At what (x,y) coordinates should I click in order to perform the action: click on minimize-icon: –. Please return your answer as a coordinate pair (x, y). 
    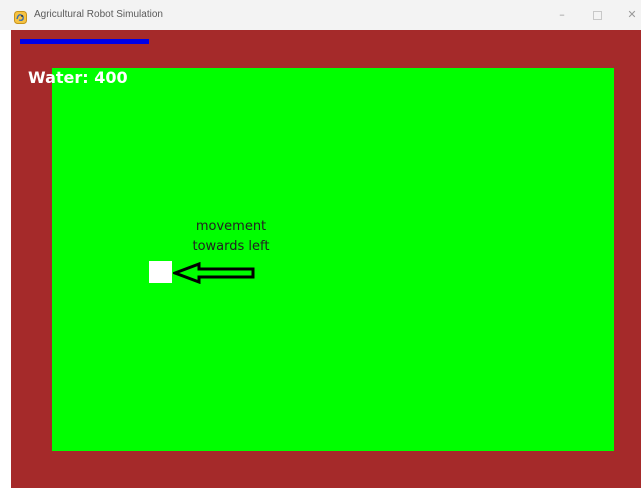
    Looking at the image, I should click on (562, 15).